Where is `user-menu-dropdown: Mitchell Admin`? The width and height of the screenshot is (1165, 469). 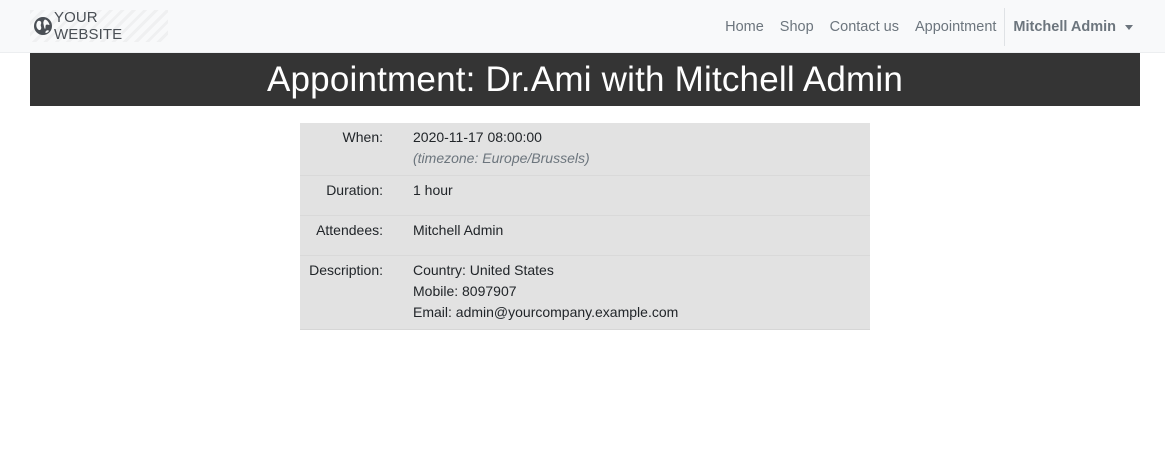
user-menu-dropdown: Mitchell Admin is located at coordinates (1085, 27).